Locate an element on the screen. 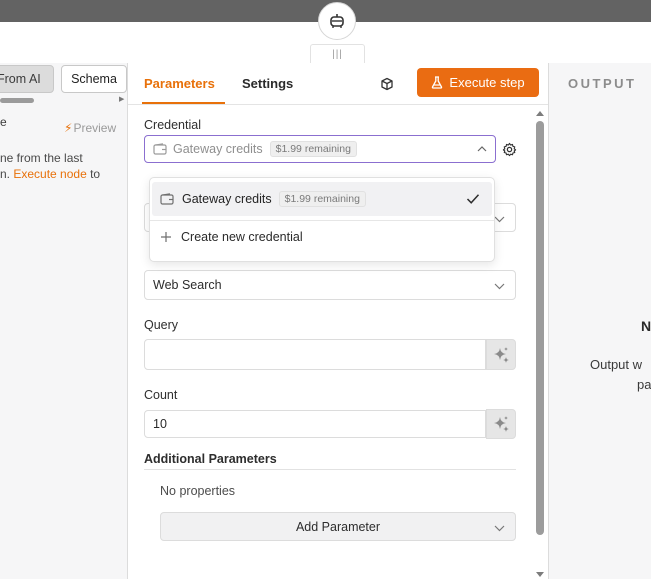 The height and width of the screenshot is (579, 651). execute-step-button: Execute step is located at coordinates (478, 82).